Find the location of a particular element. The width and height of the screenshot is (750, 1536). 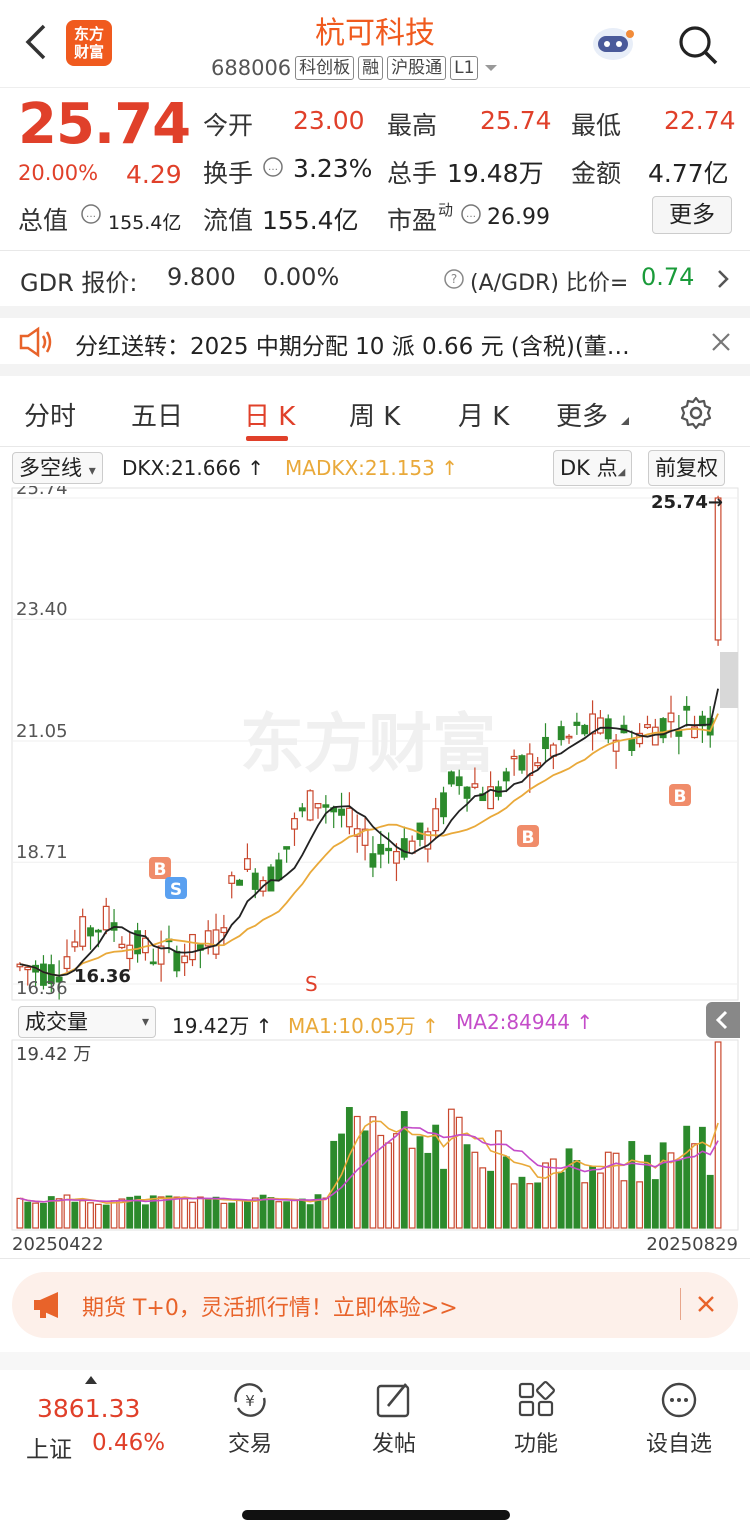

tab-more: 更多 is located at coordinates (582, 414).